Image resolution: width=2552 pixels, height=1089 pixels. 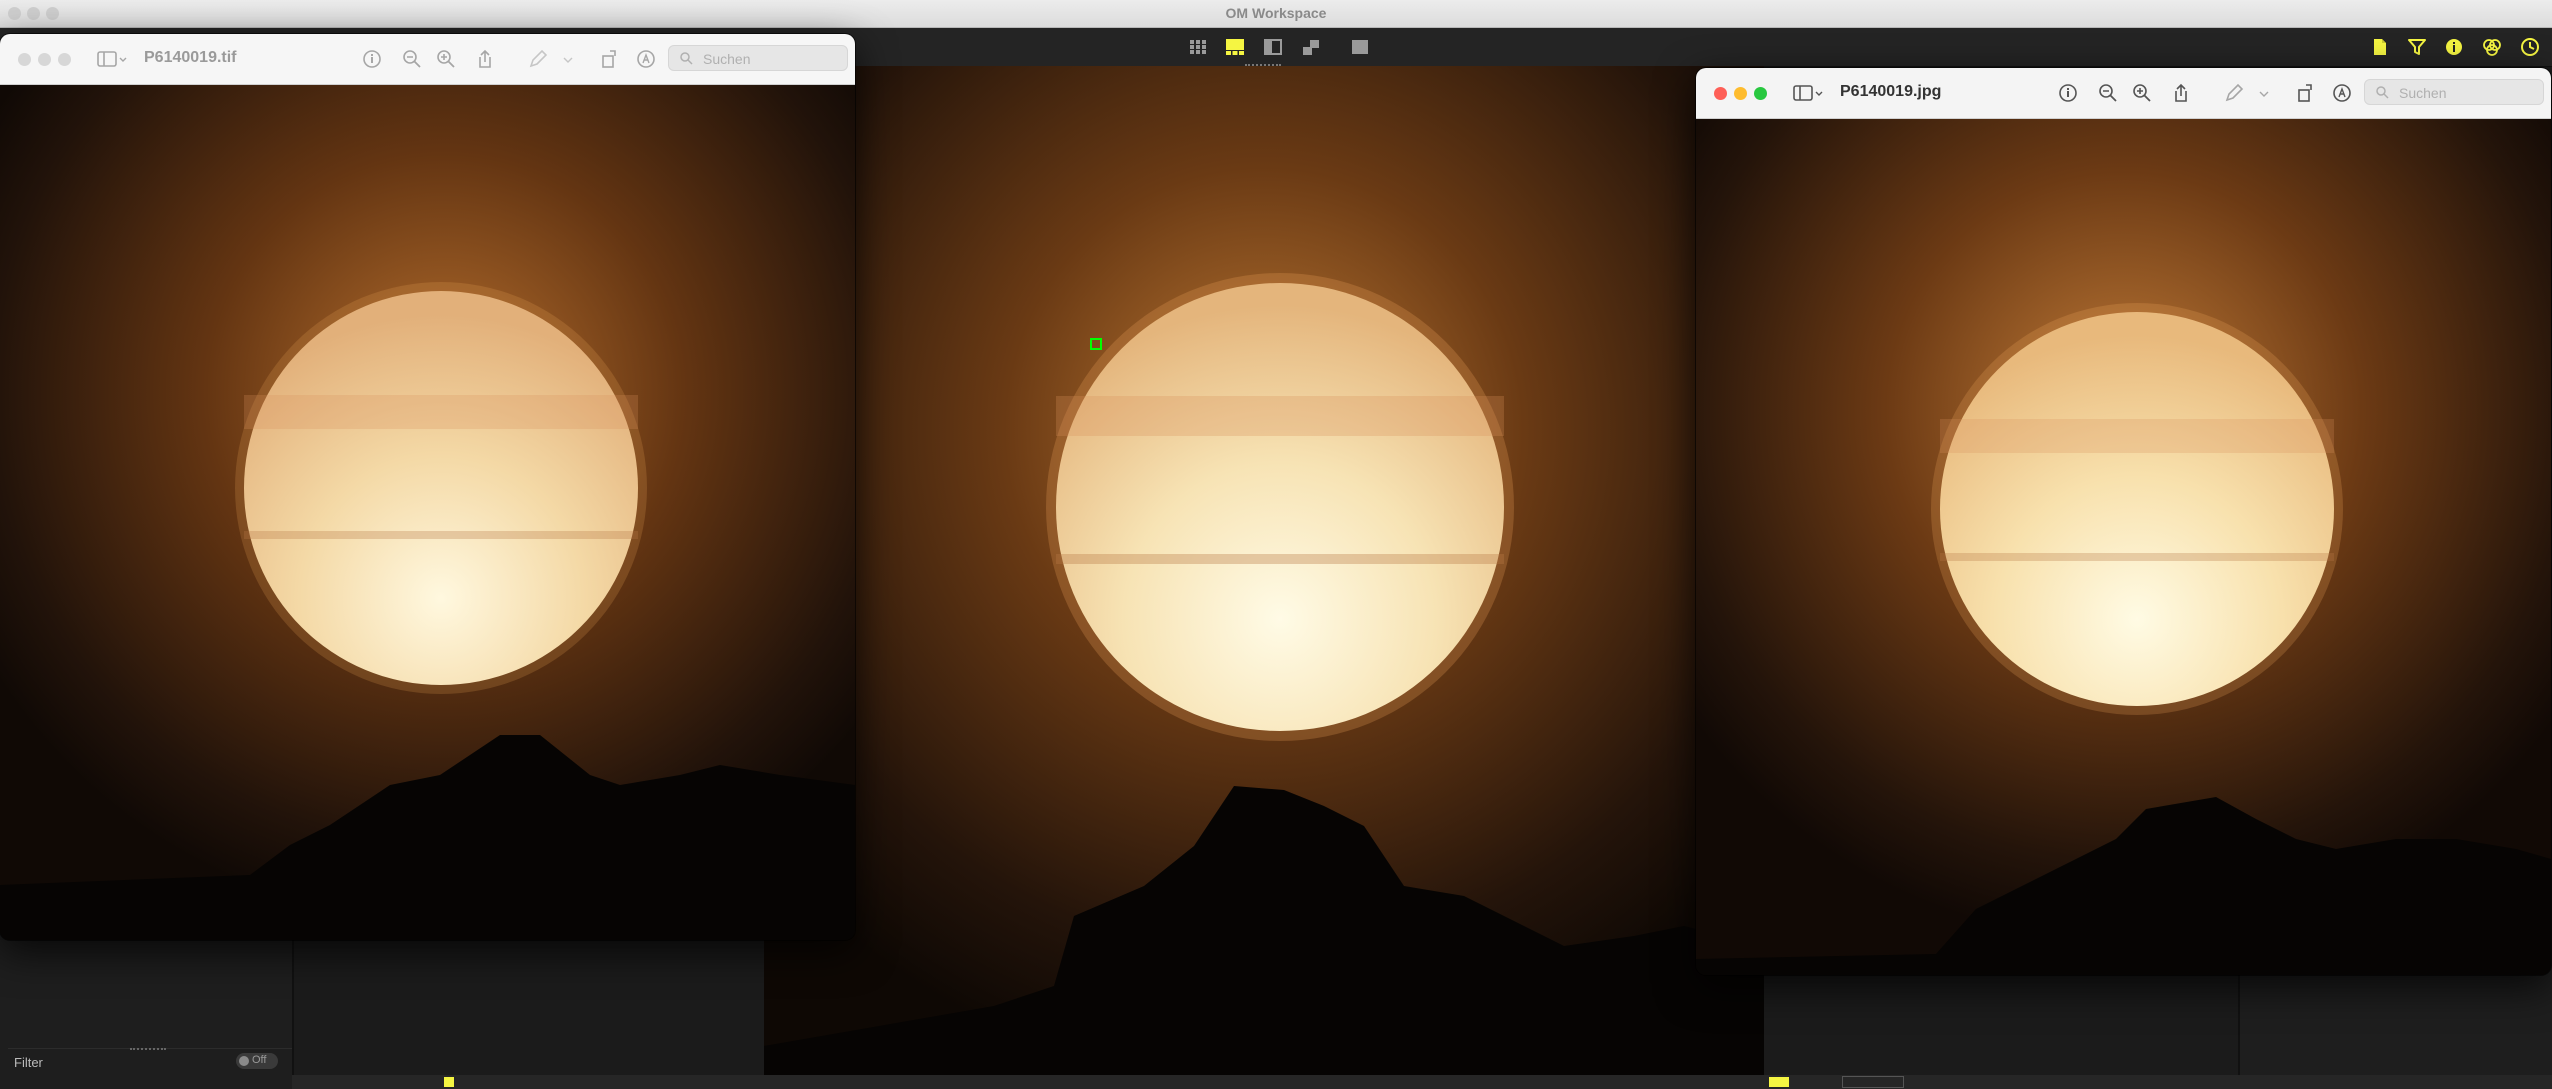 What do you see at coordinates (148, 1049) in the screenshot?
I see `panel-resize-handle` at bounding box center [148, 1049].